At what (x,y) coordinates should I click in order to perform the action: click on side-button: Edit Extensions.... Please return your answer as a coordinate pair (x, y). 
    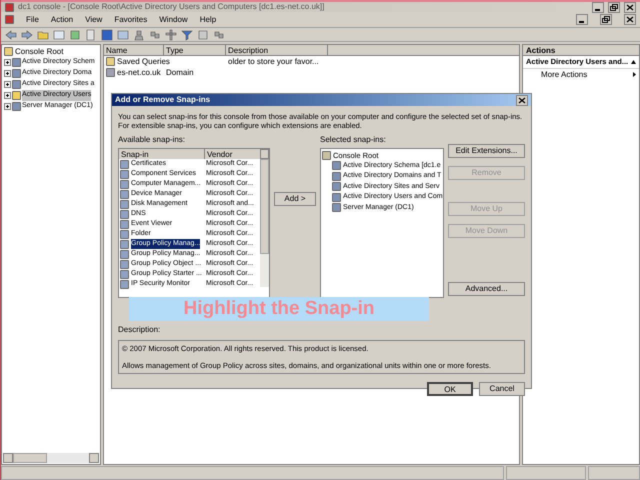
    Looking at the image, I should click on (486, 151).